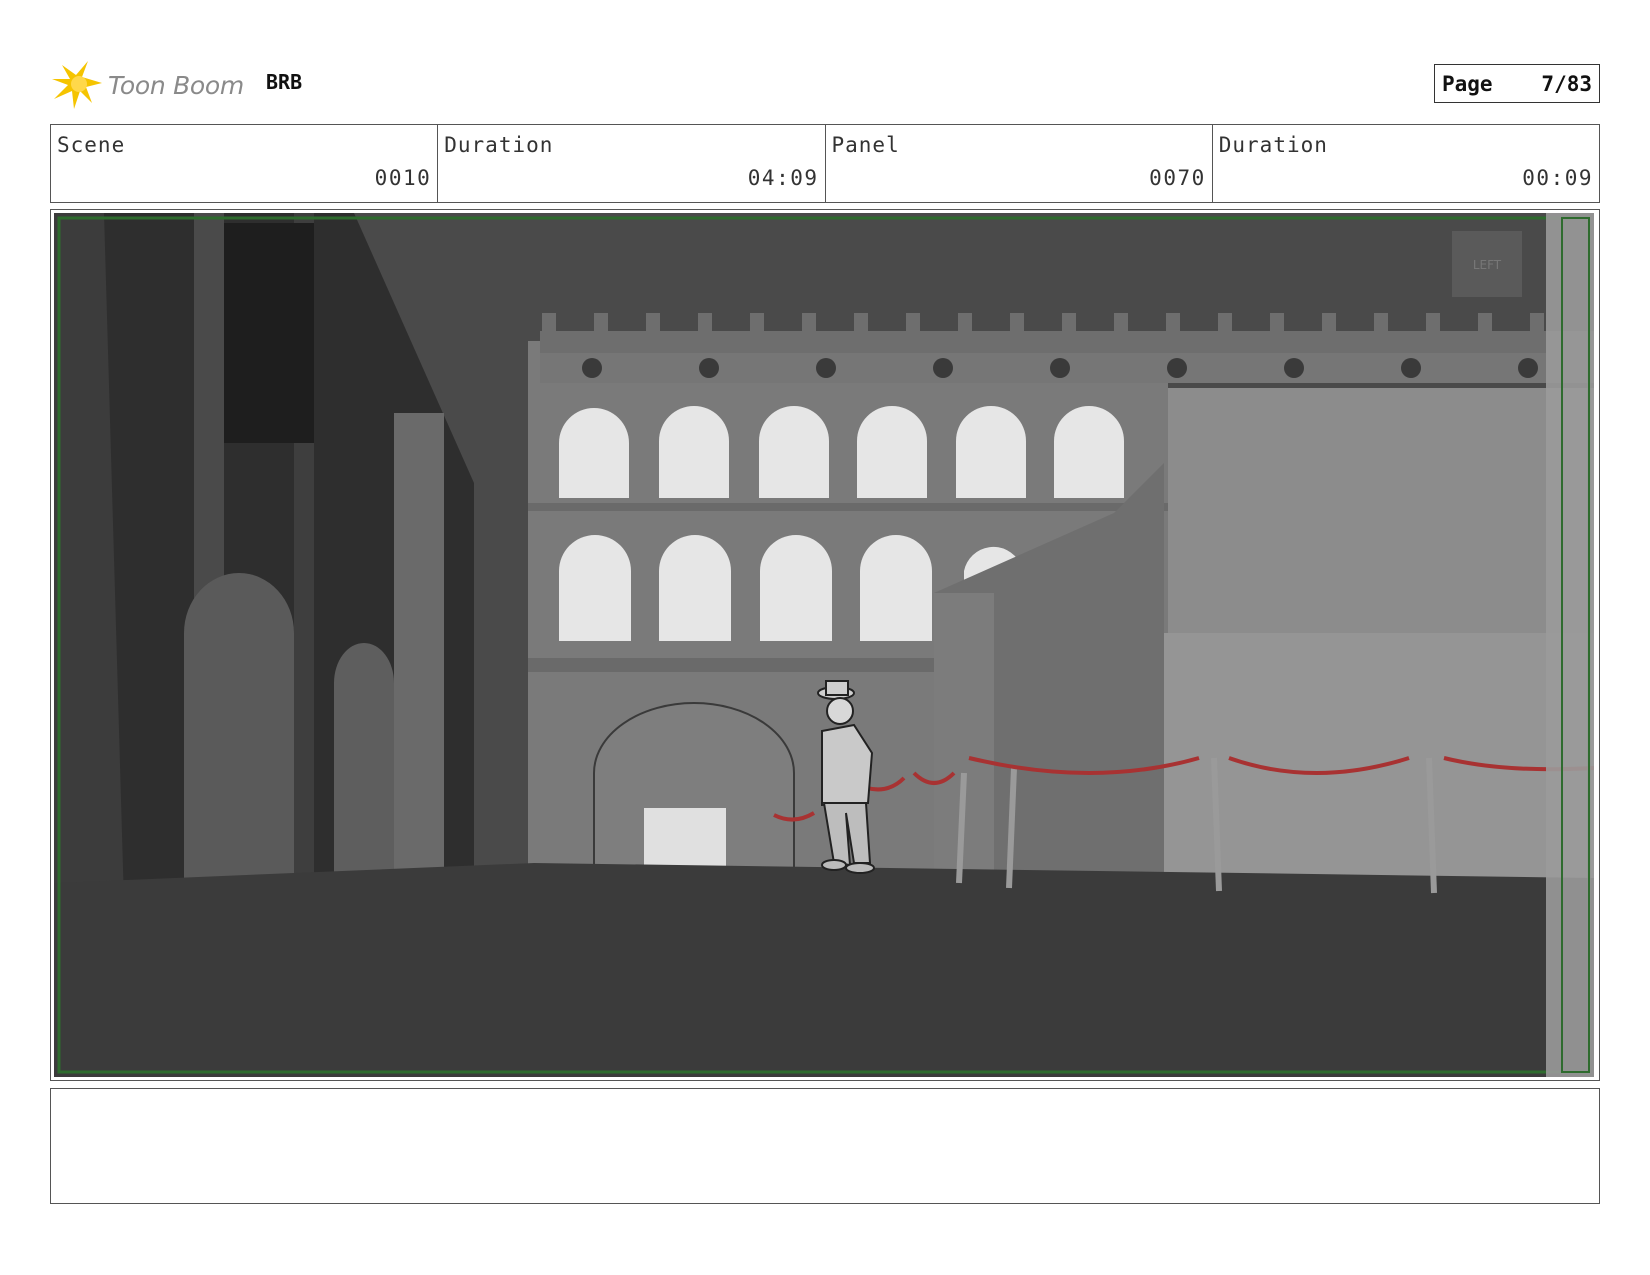 This screenshot has height=1275, width=1650. Describe the element at coordinates (1273, 145) in the screenshot. I see `panel-duration-label: Duration` at that location.